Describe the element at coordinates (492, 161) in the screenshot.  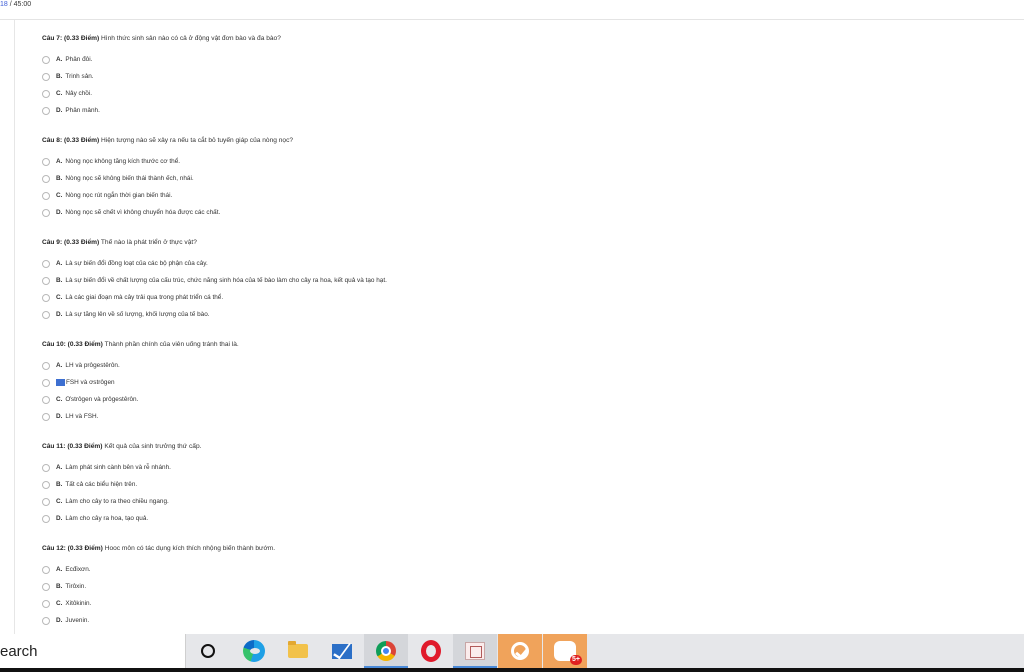
I see `option-a: A. Nòng nọc không tăng kích thước cơ thể.` at that location.